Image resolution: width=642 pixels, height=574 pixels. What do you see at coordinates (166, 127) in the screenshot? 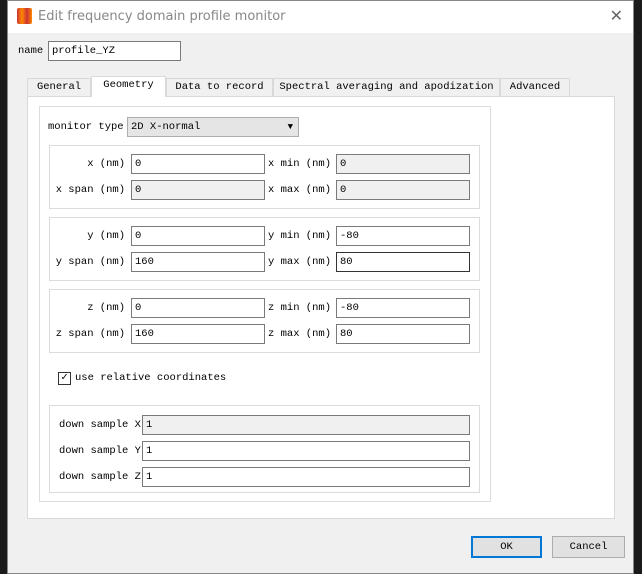
I see `monitor-type-value: 2D X-normal` at bounding box center [166, 127].